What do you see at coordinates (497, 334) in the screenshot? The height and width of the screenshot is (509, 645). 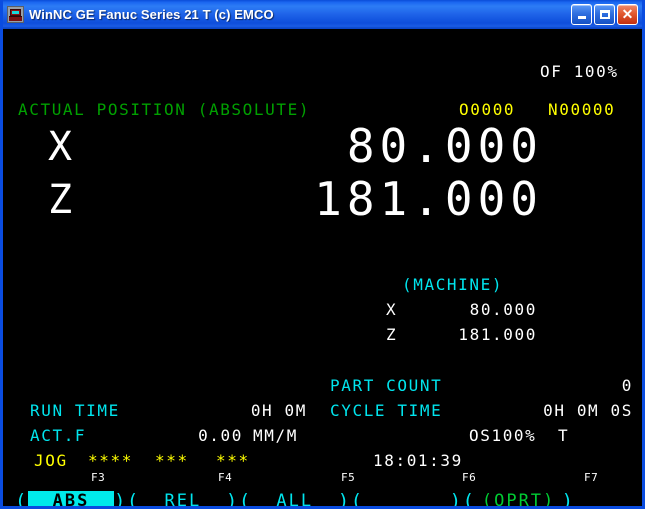 I see `machine-axis-z-value: 181.000` at bounding box center [497, 334].